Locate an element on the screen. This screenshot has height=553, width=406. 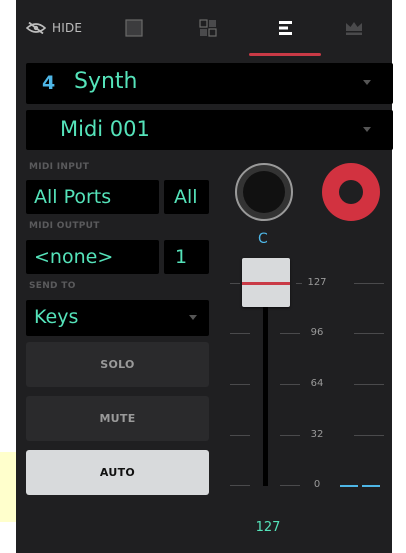
midi-input-channel-field: All is located at coordinates (186, 197).